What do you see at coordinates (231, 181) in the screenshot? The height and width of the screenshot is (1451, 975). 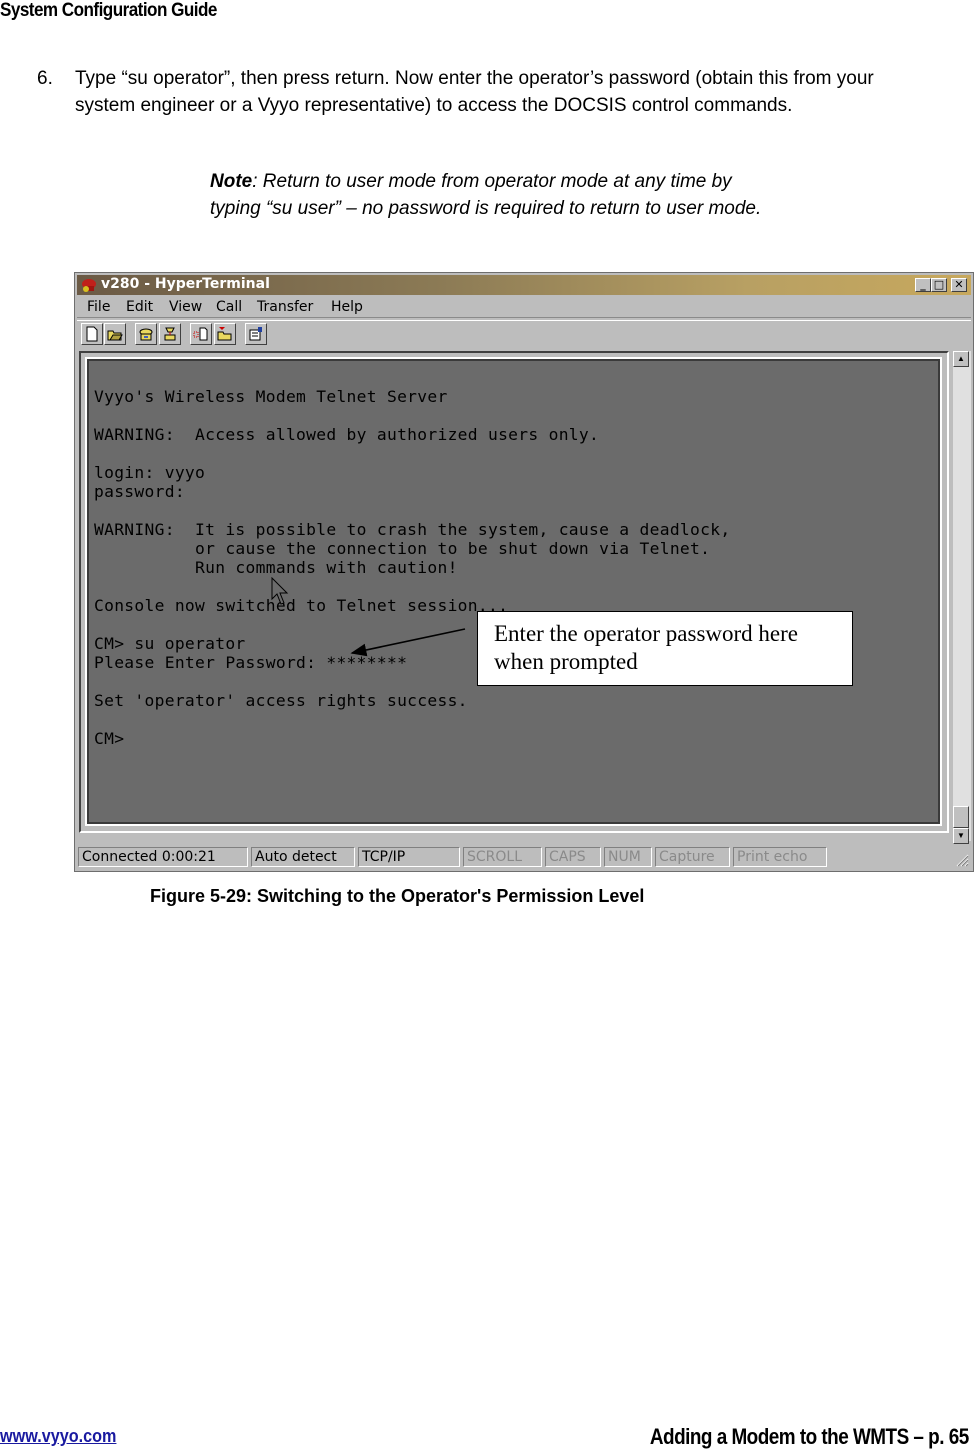 I see `note-label: Note` at bounding box center [231, 181].